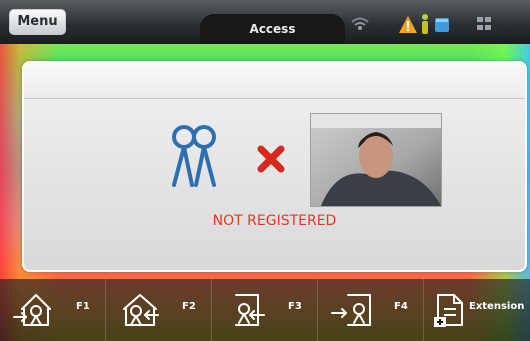  What do you see at coordinates (250, 310) in the screenshot?
I see `exit-icon` at bounding box center [250, 310].